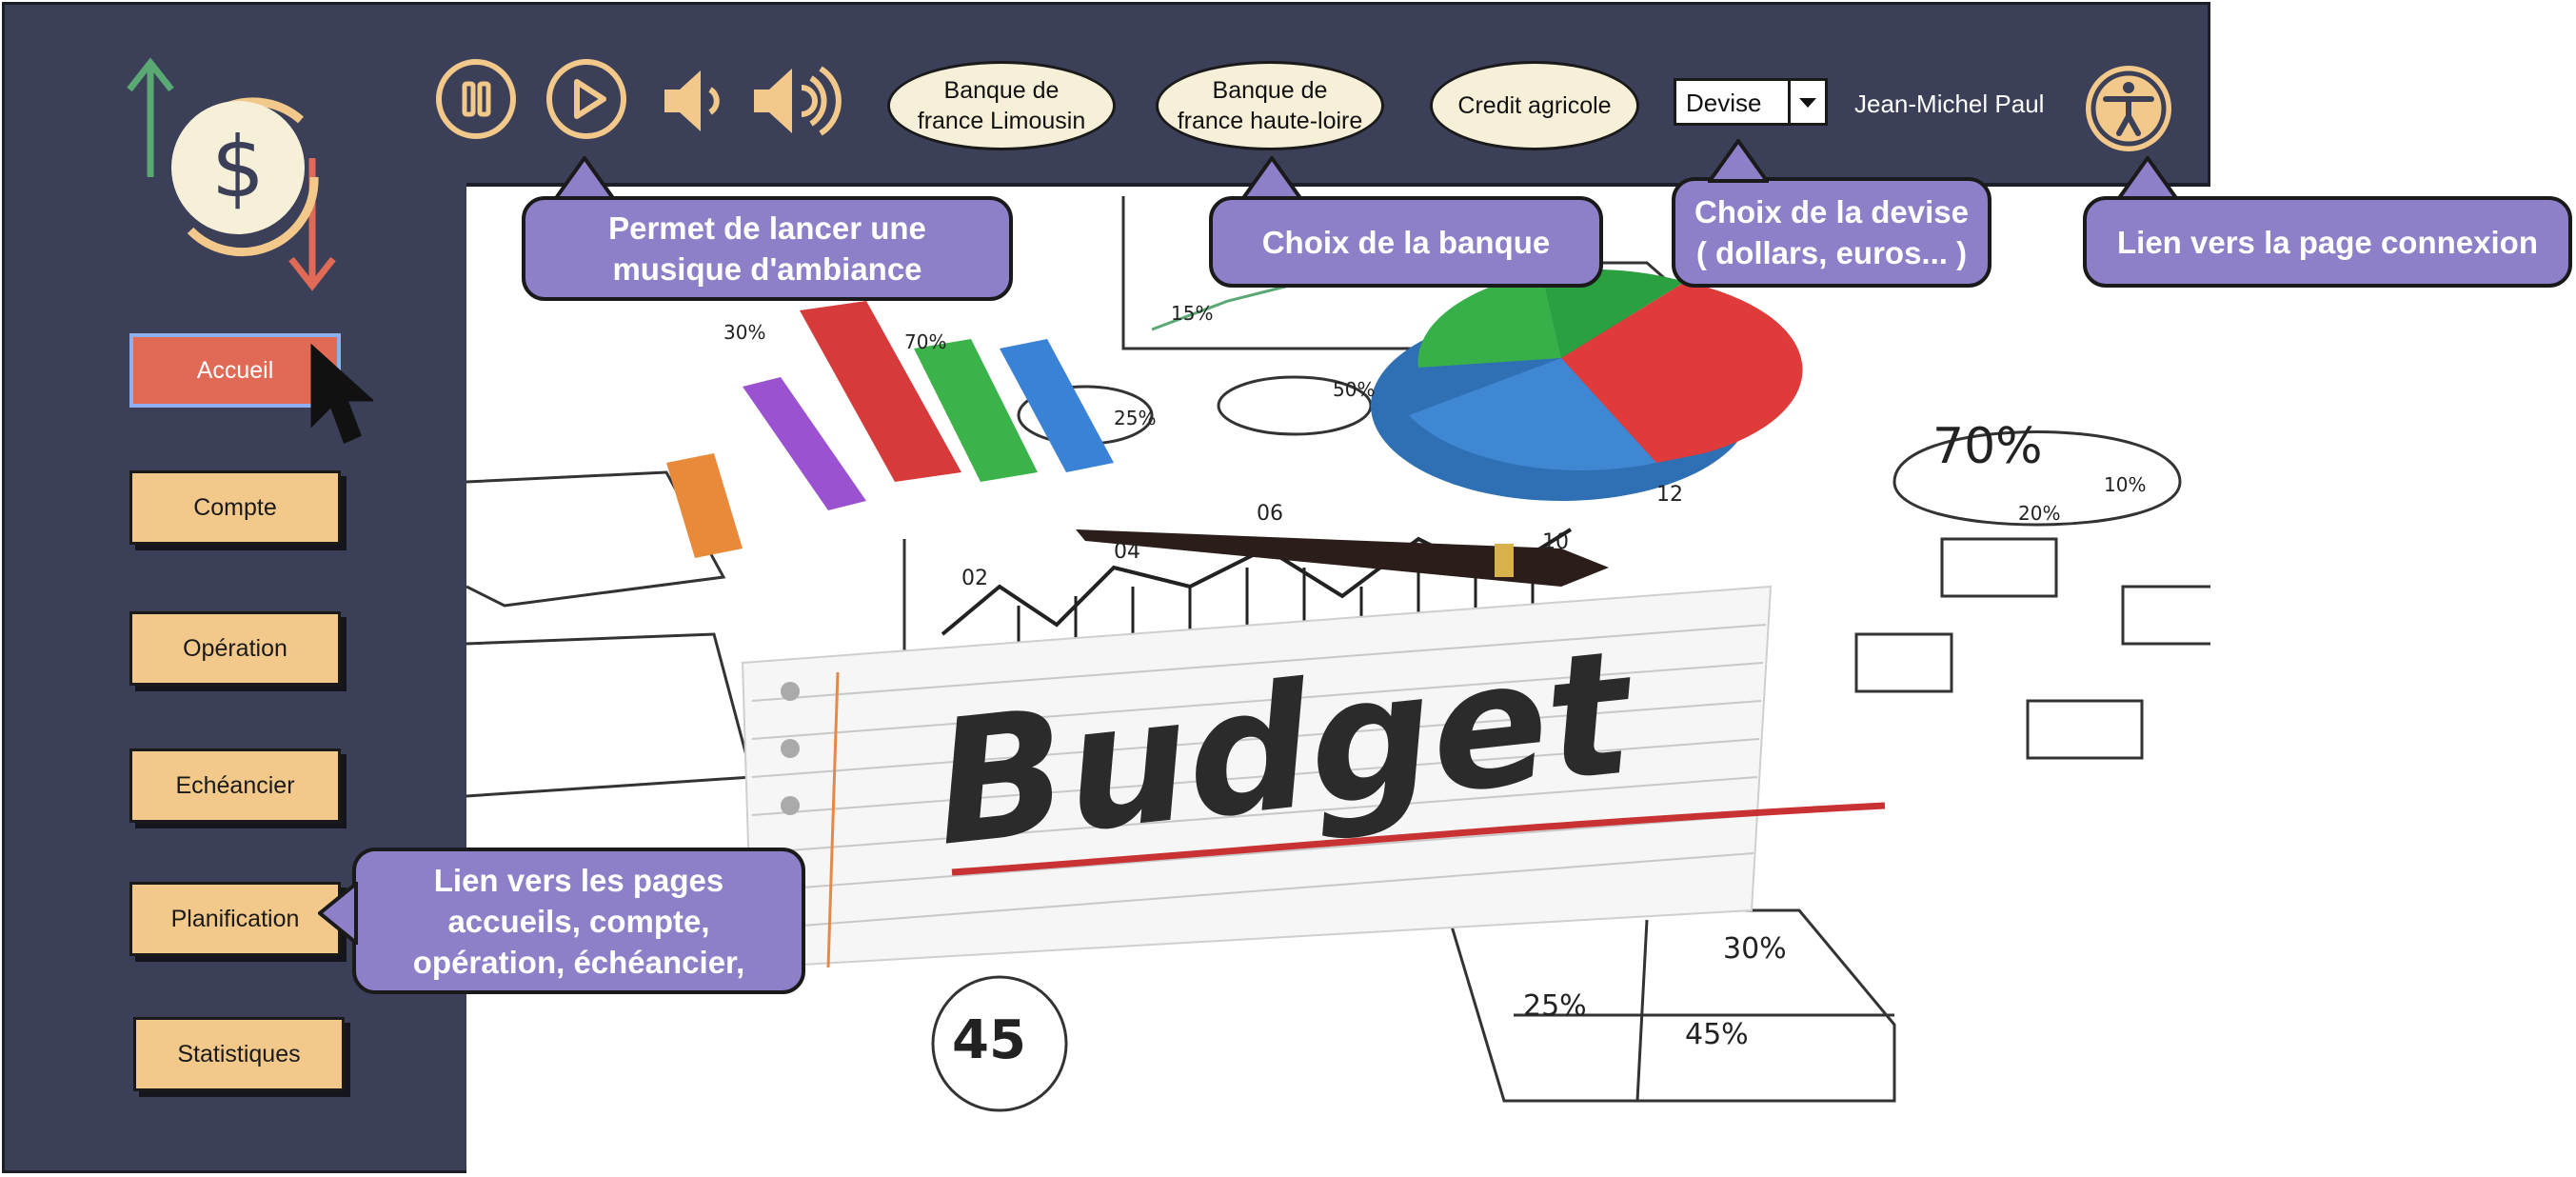  Describe the element at coordinates (744, 332) in the screenshot. I see `label-30: 30%` at that location.